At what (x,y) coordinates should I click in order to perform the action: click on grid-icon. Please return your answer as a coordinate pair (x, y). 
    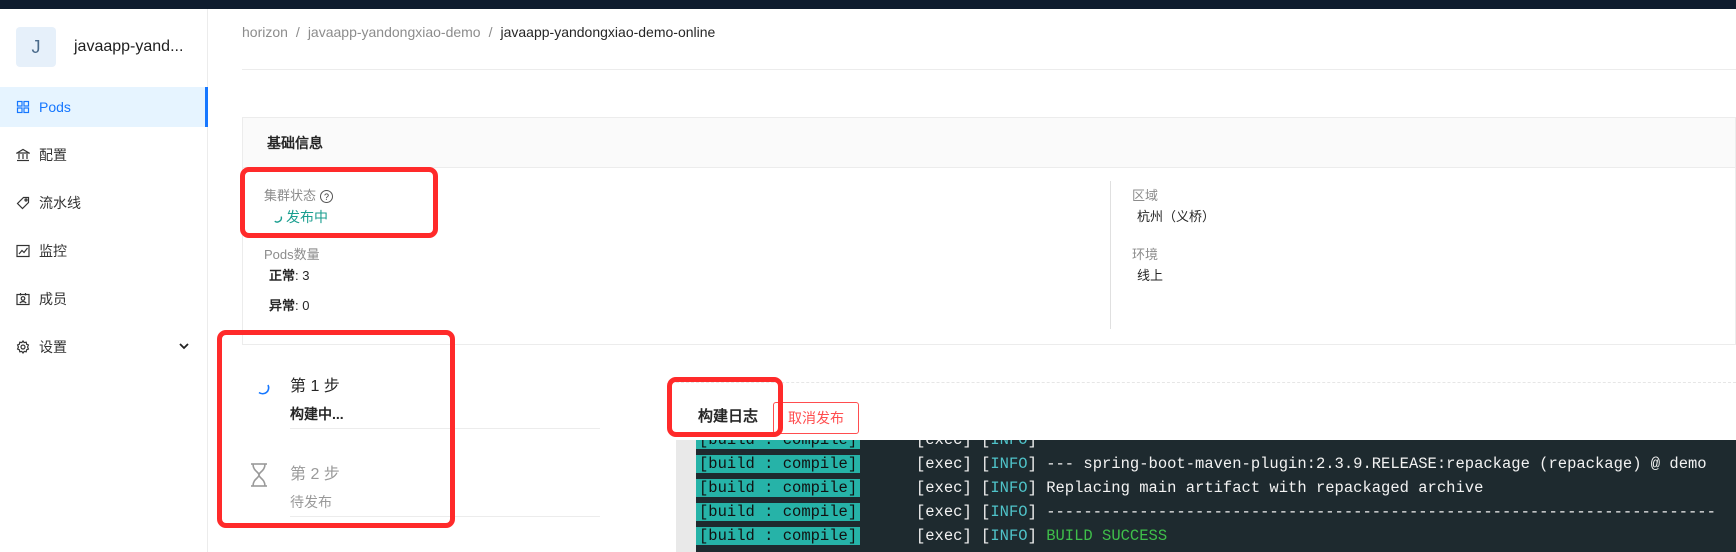
    Looking at the image, I should click on (23, 107).